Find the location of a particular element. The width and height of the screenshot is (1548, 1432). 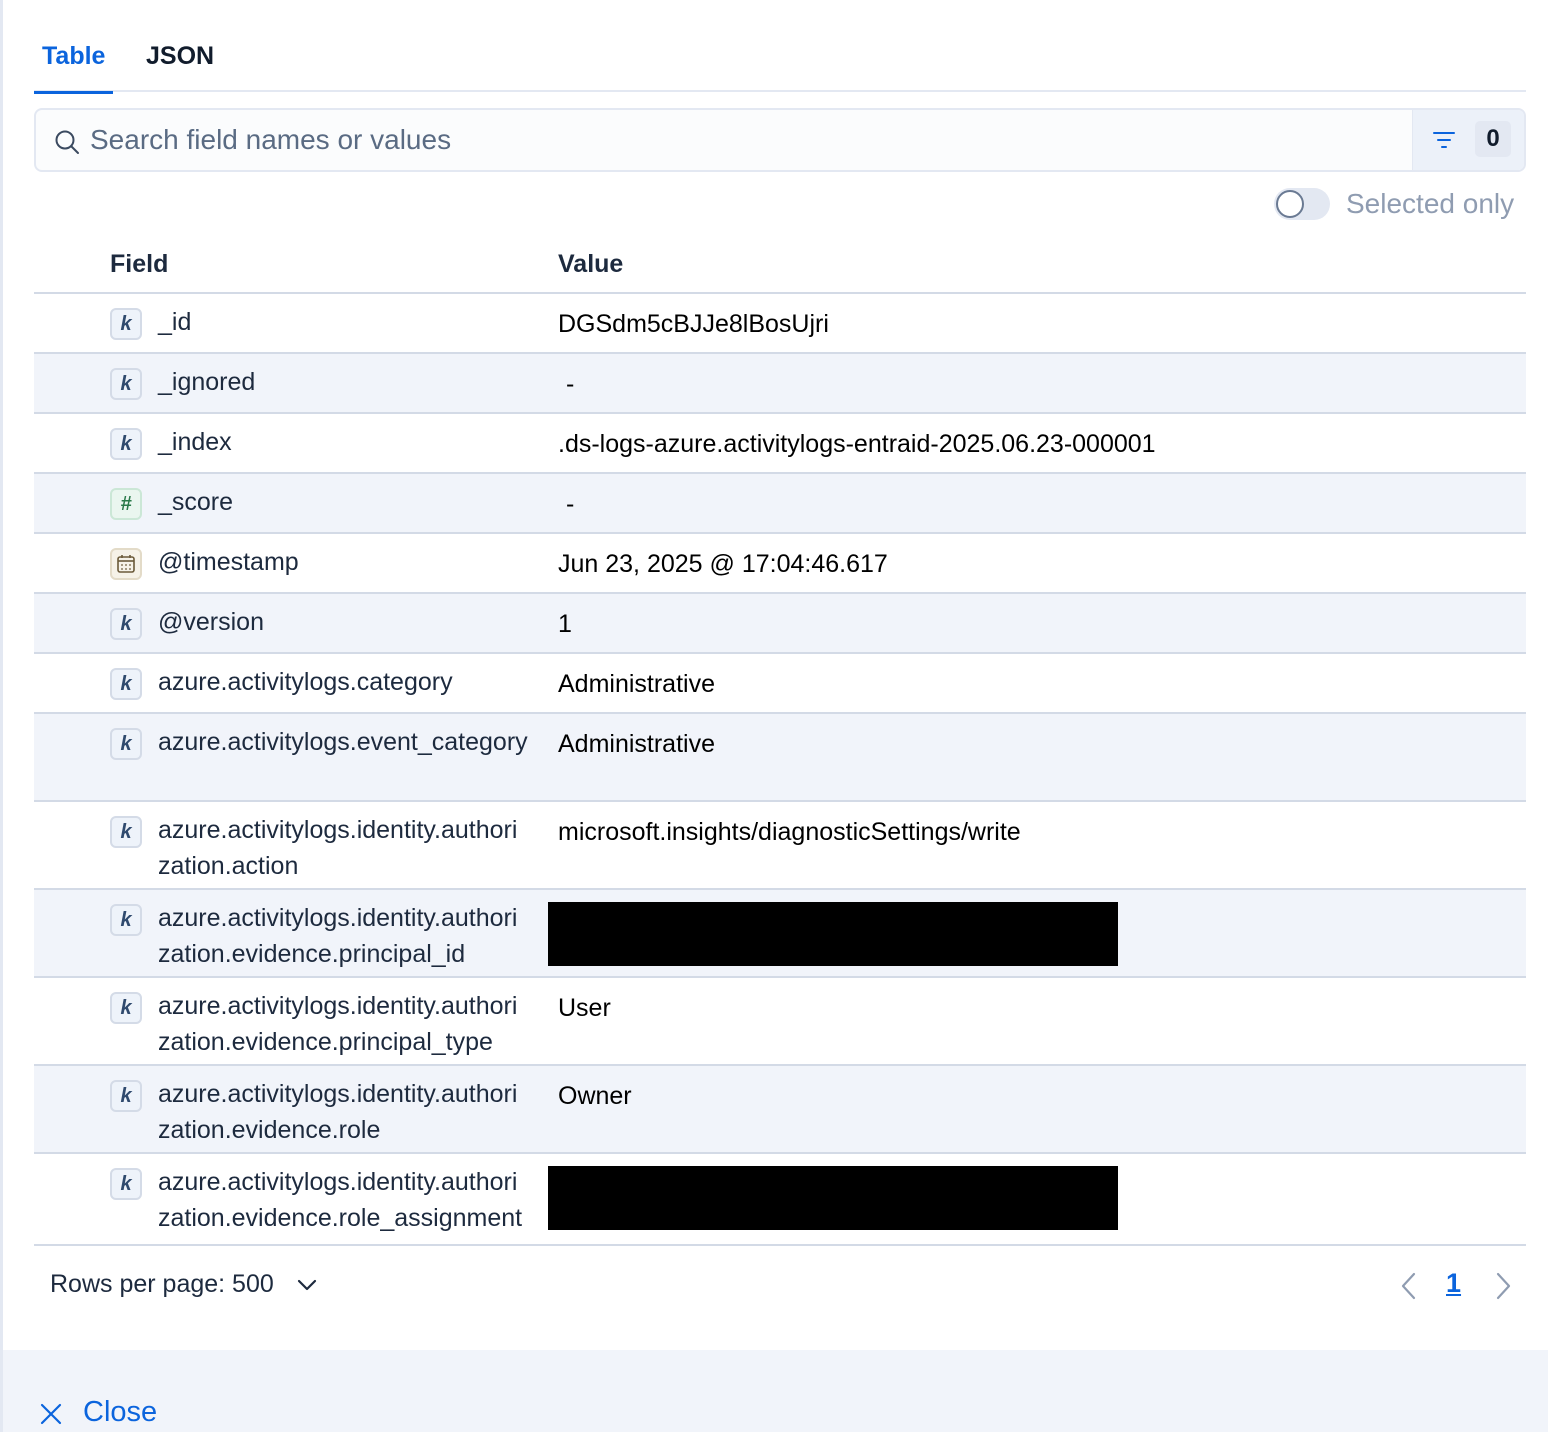

flyout-footer: Close is located at coordinates (775, 1391).